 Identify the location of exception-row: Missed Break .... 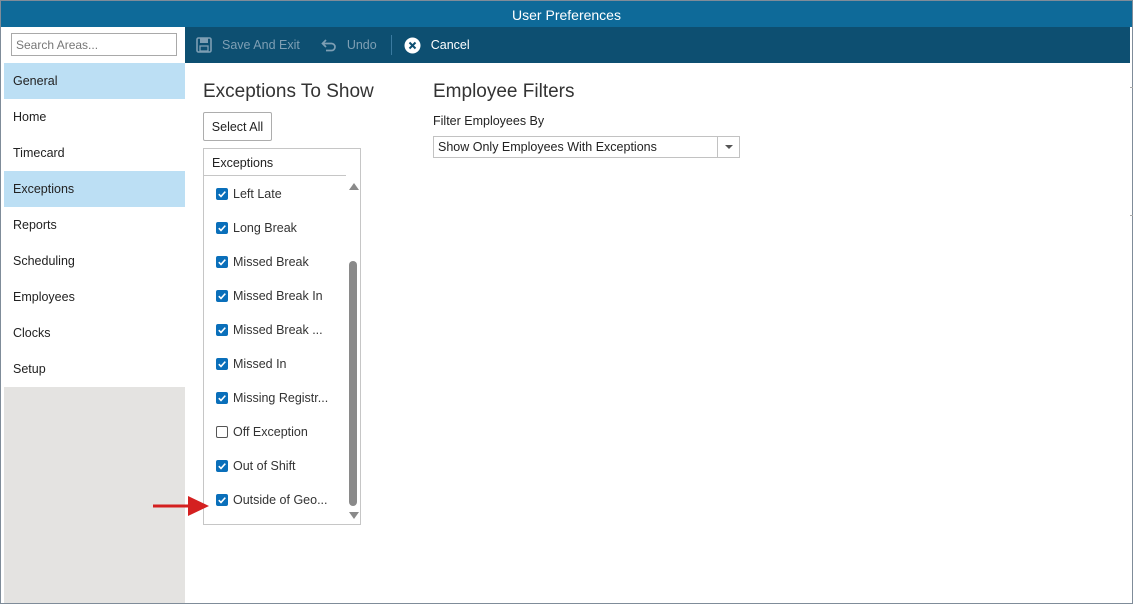
(275, 330).